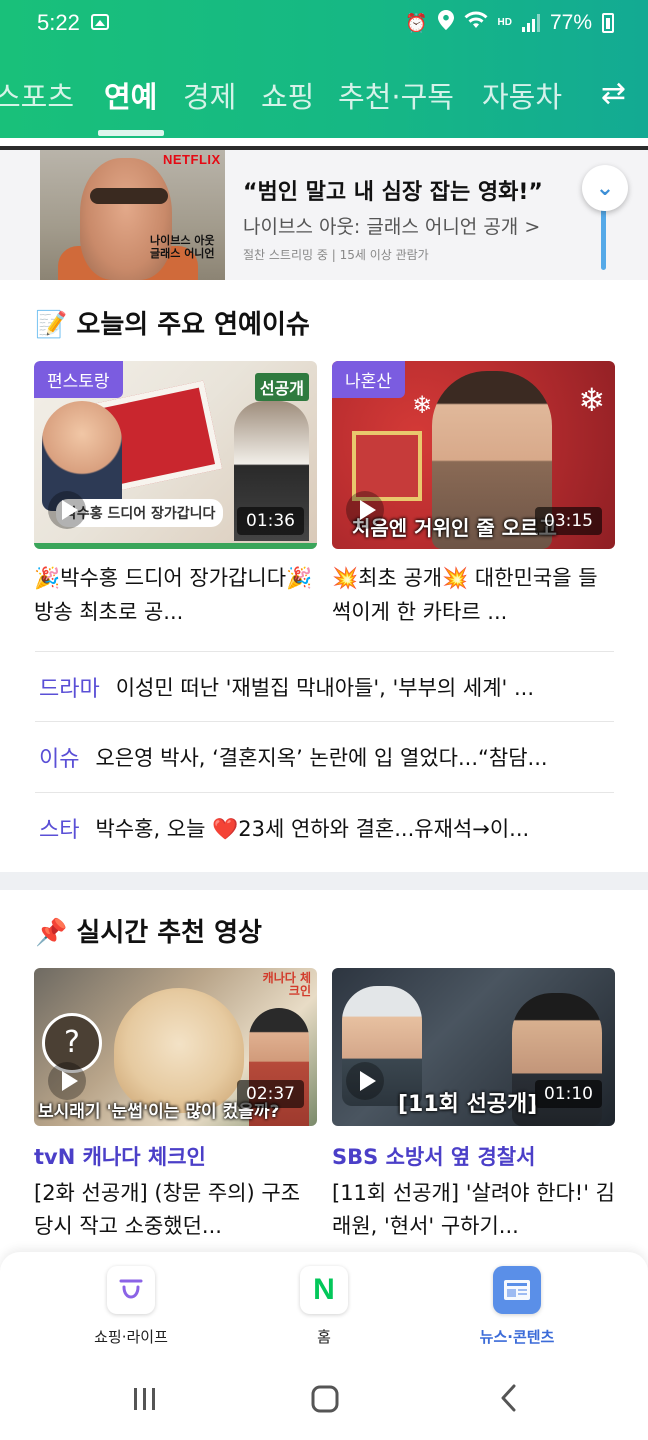  What do you see at coordinates (129, 196) in the screenshot?
I see `poster-sunglasses` at bounding box center [129, 196].